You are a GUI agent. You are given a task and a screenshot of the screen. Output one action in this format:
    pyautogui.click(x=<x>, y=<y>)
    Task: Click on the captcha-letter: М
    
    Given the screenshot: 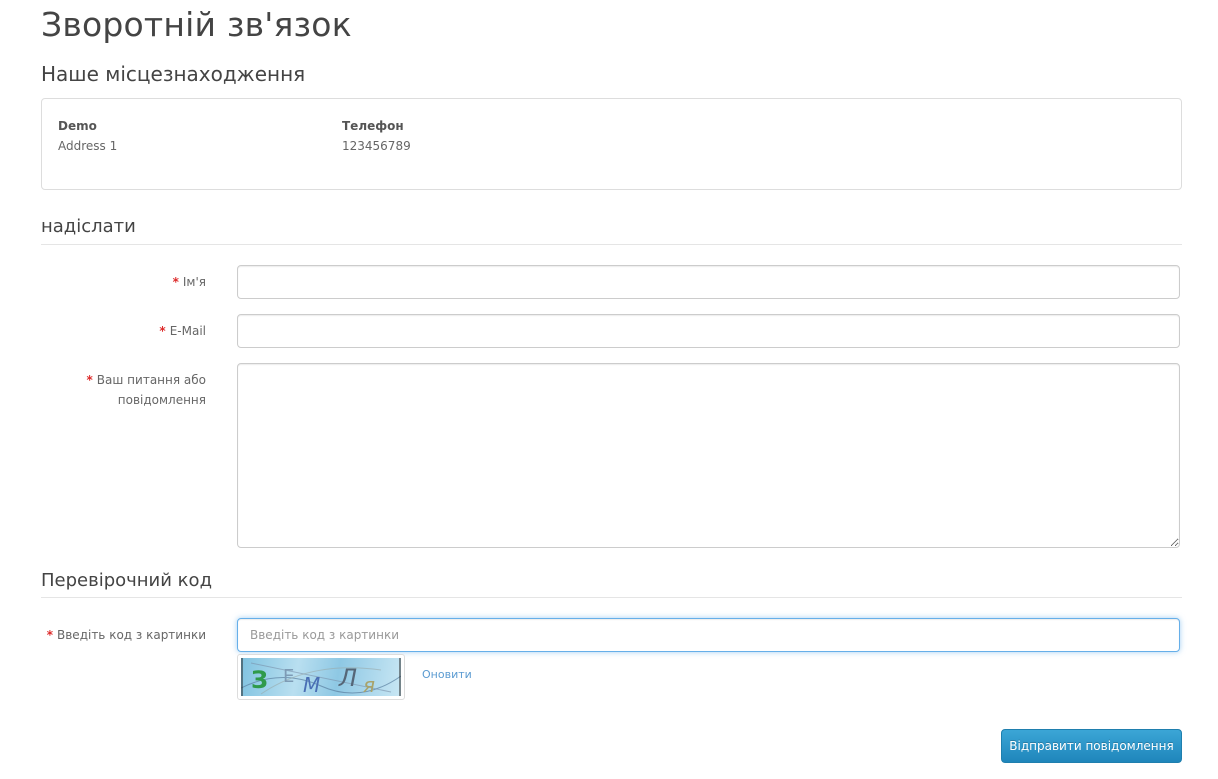 What is the action you would take?
    pyautogui.click(x=311, y=684)
    